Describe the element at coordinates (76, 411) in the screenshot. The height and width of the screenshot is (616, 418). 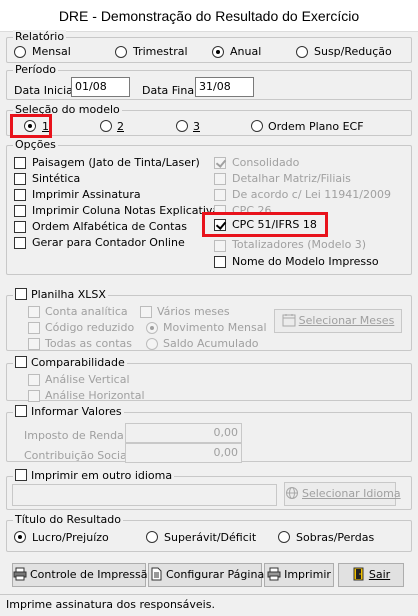
I see `informar-legend-label: Informar Valores` at that location.